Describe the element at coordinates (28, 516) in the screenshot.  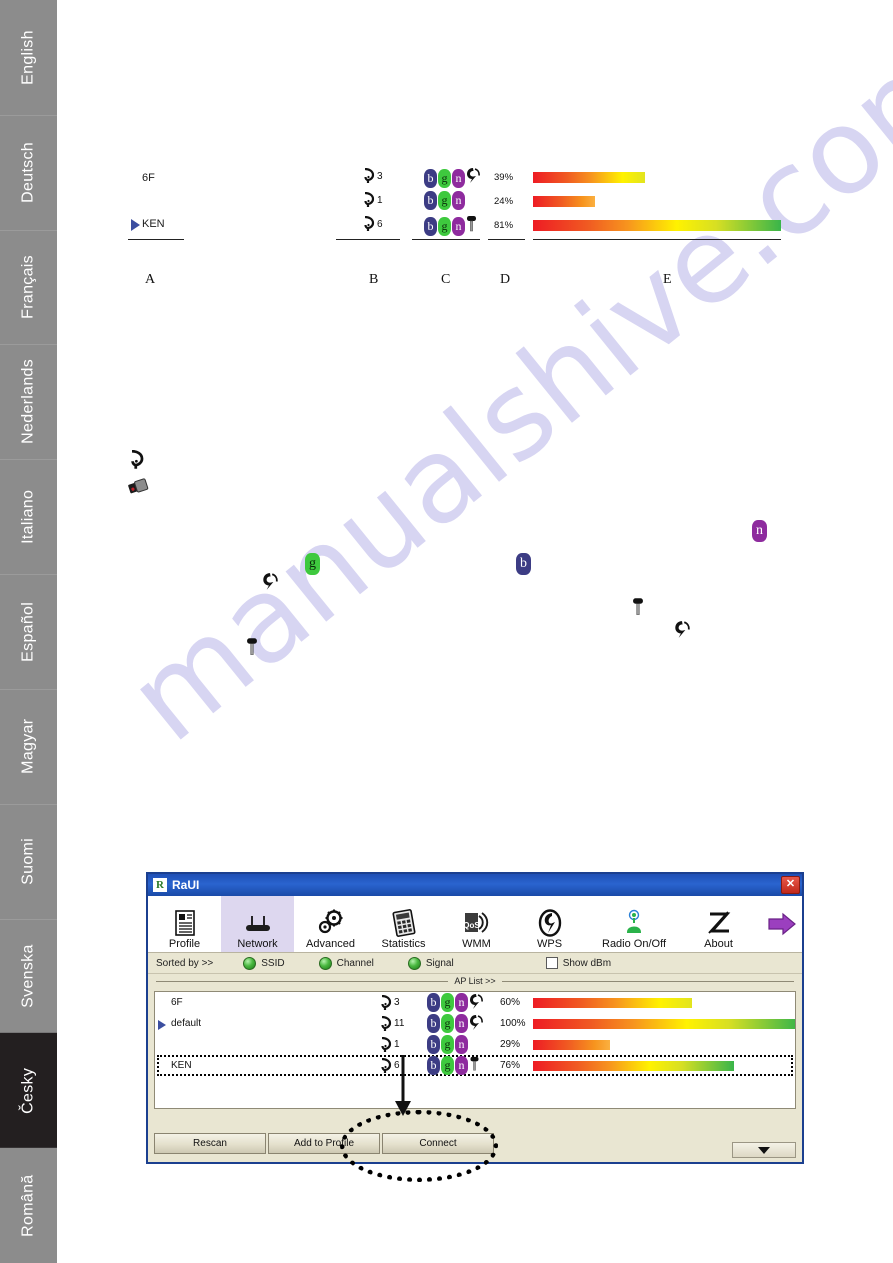
I see `sidebar-item-italiano: Italiano` at that location.